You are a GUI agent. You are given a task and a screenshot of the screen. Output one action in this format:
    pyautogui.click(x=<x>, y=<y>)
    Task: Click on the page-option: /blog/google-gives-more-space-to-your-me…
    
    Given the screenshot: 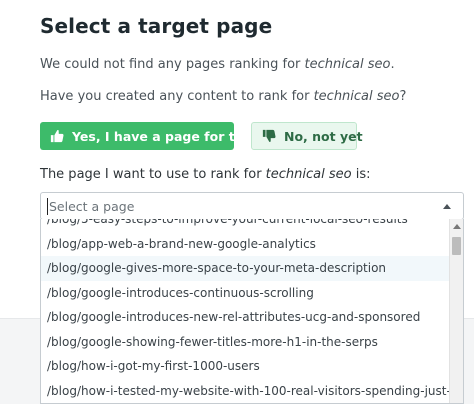 What is the action you would take?
    pyautogui.click(x=245, y=268)
    